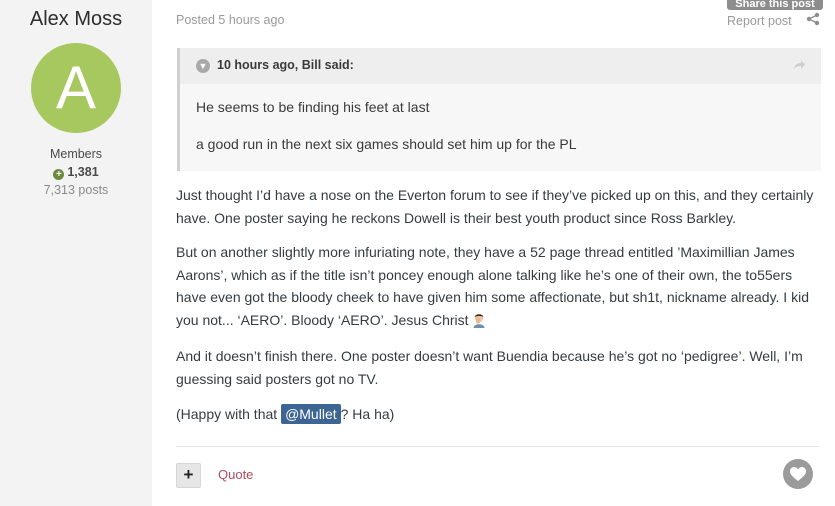  What do you see at coordinates (285, 65) in the screenshot?
I see `quote-citation: 10 hours ago, Bill said:` at bounding box center [285, 65].